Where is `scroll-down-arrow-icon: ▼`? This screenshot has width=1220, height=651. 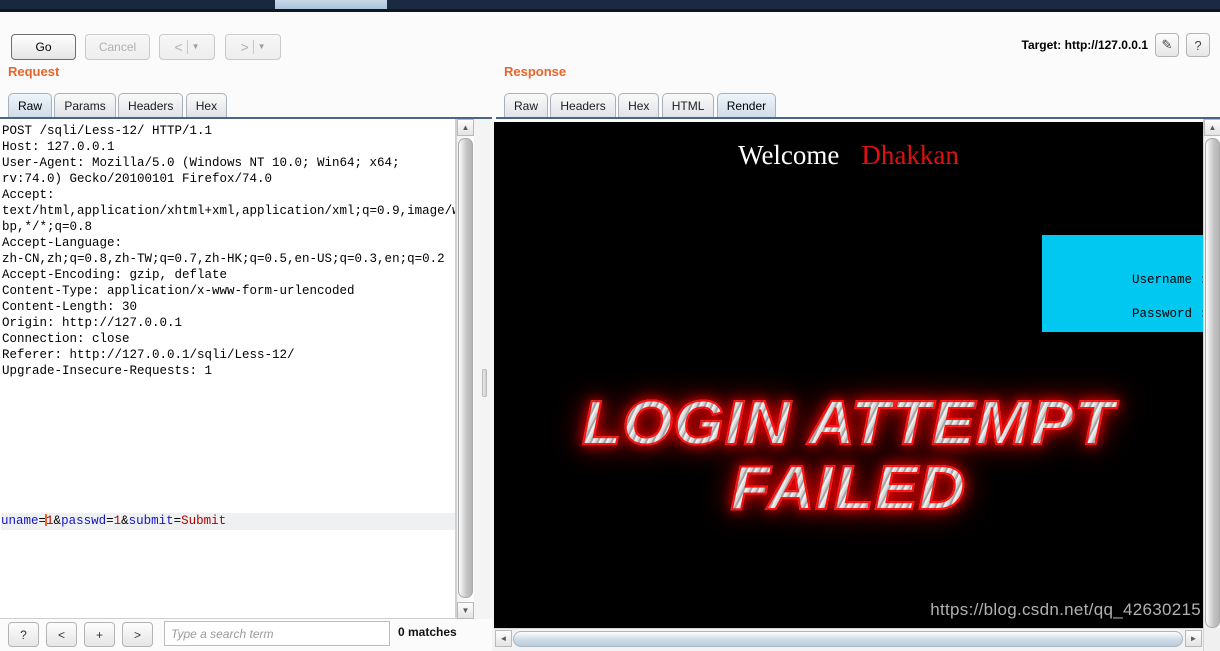 scroll-down-arrow-icon: ▼ is located at coordinates (465, 610).